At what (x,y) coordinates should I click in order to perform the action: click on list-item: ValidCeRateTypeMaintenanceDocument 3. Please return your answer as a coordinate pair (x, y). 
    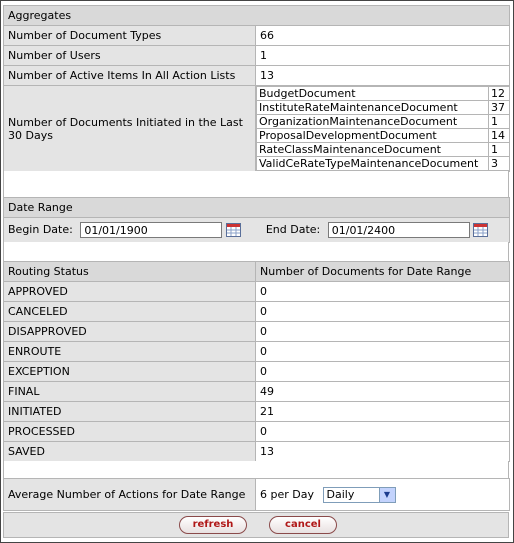
    Looking at the image, I should click on (382, 163).